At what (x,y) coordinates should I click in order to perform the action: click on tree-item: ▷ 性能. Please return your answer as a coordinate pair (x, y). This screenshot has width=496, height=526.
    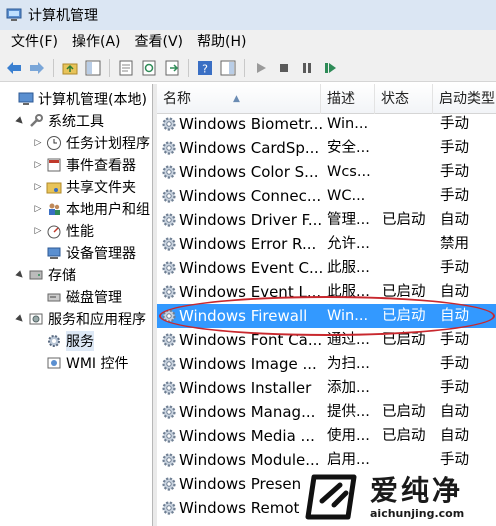
    Looking at the image, I should click on (63, 231).